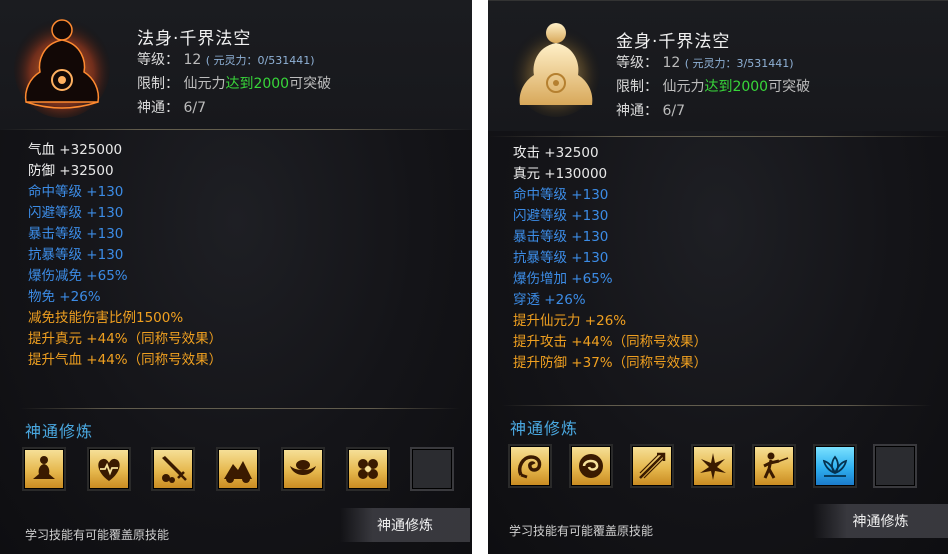  I want to click on skill-slot-flower, so click(368, 469).